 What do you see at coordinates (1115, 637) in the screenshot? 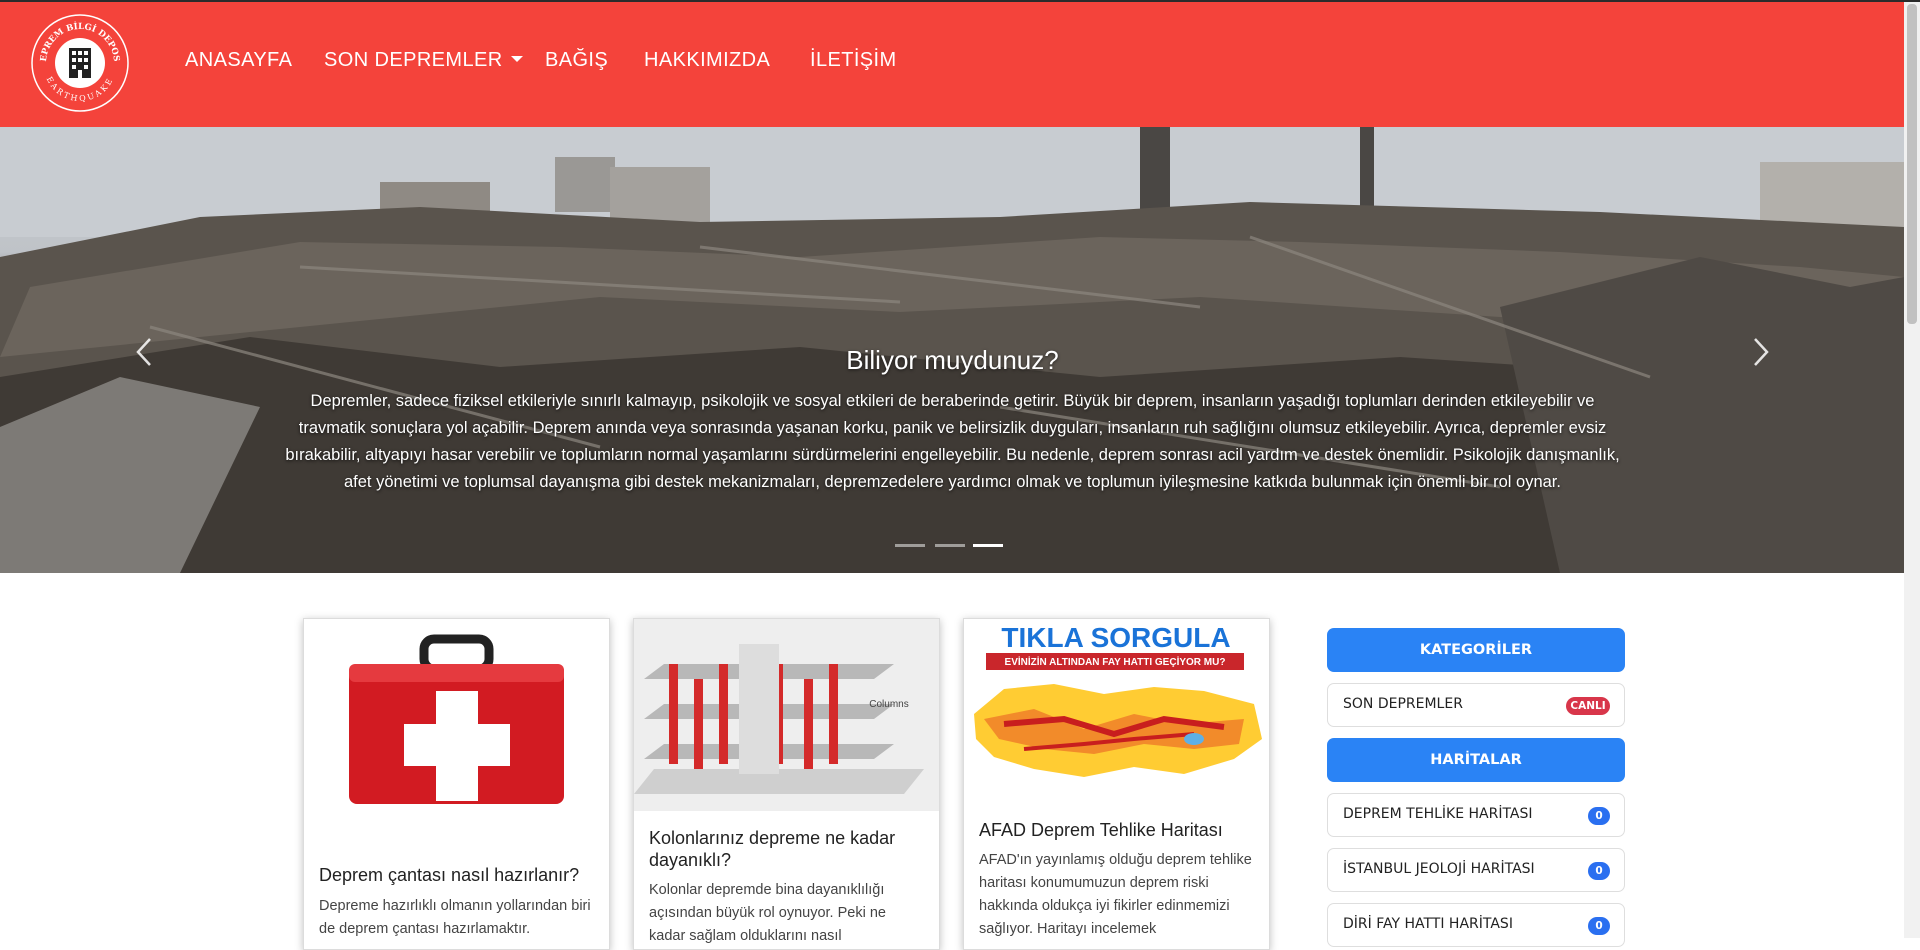
I see `svg-text: TIKLA SORGULA` at bounding box center [1115, 637].